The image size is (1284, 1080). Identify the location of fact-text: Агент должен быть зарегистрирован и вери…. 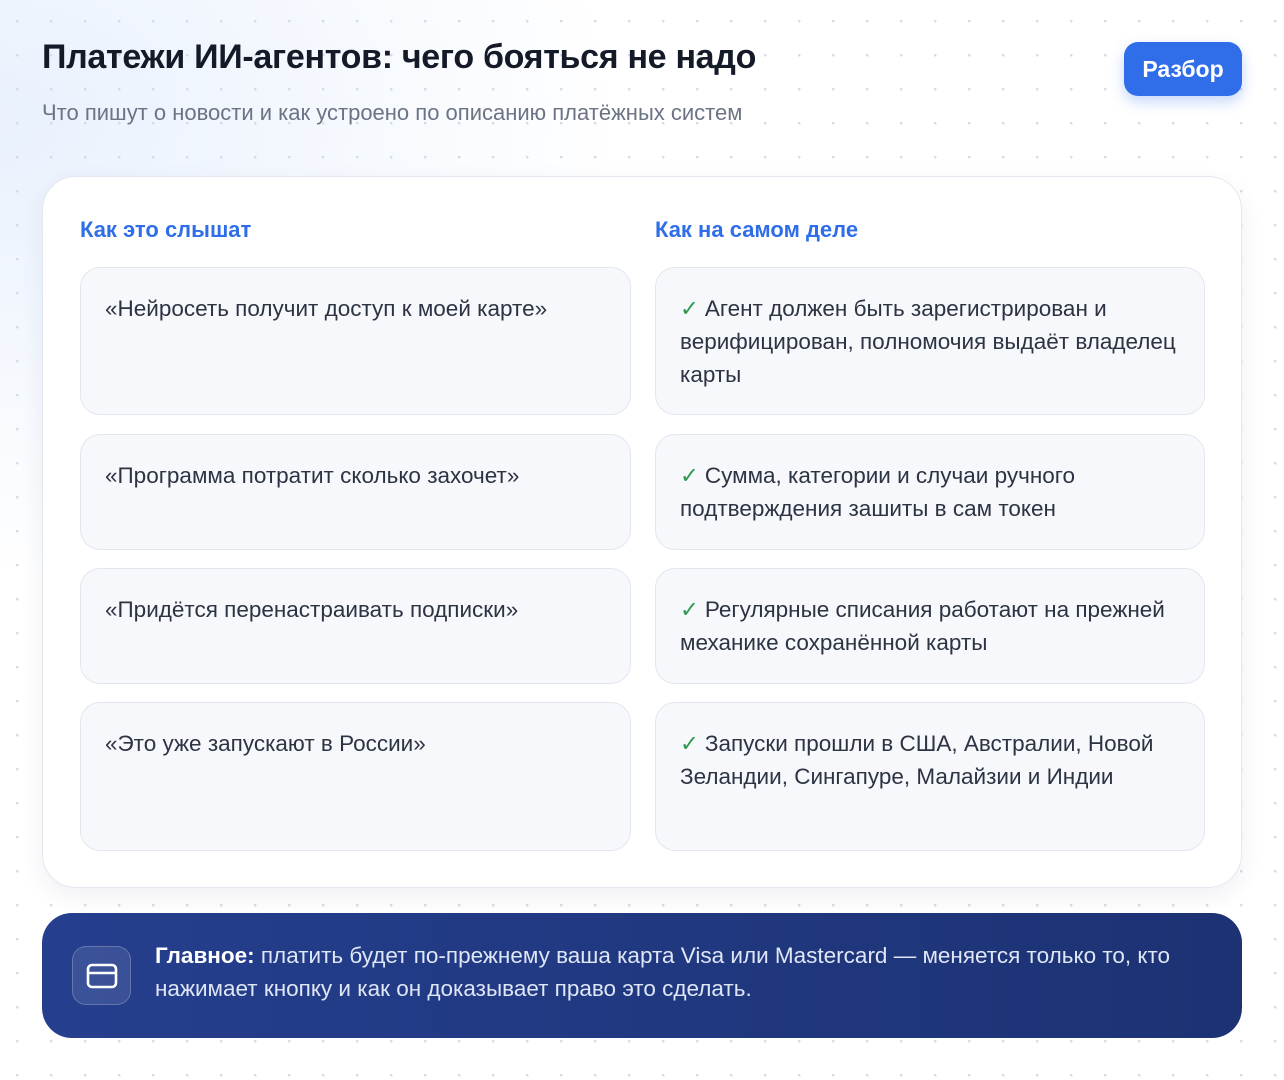
(928, 341).